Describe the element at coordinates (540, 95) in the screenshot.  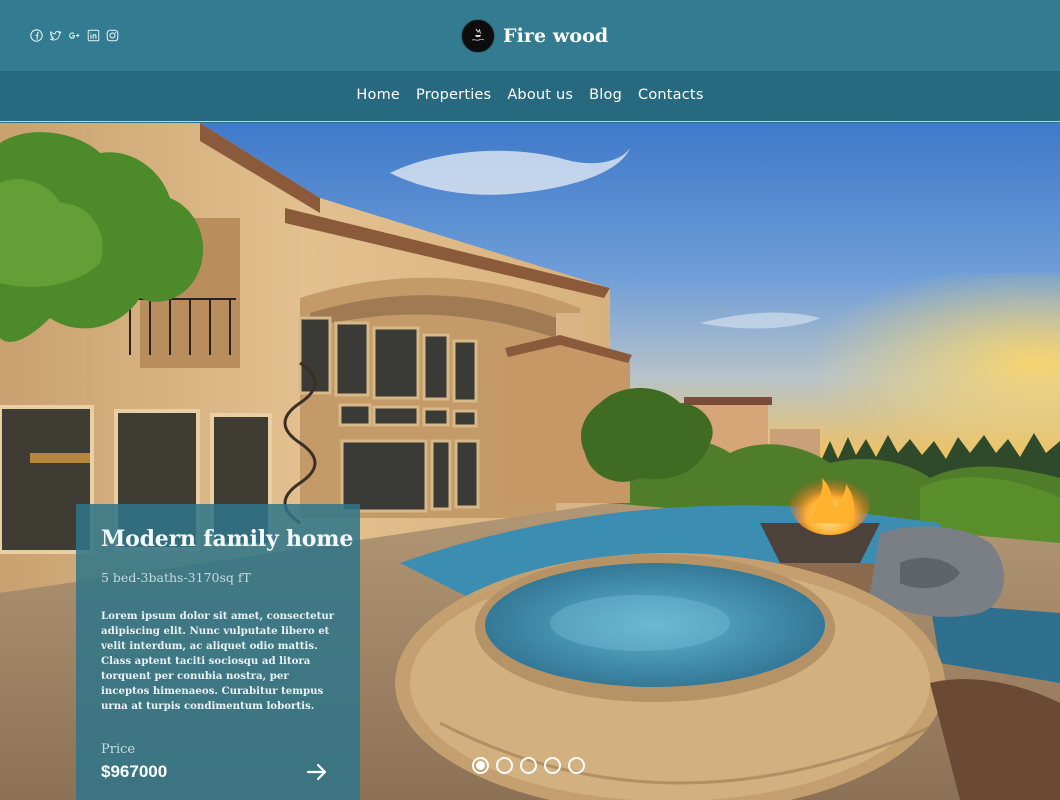
I see `nav-about-us: About us` at that location.